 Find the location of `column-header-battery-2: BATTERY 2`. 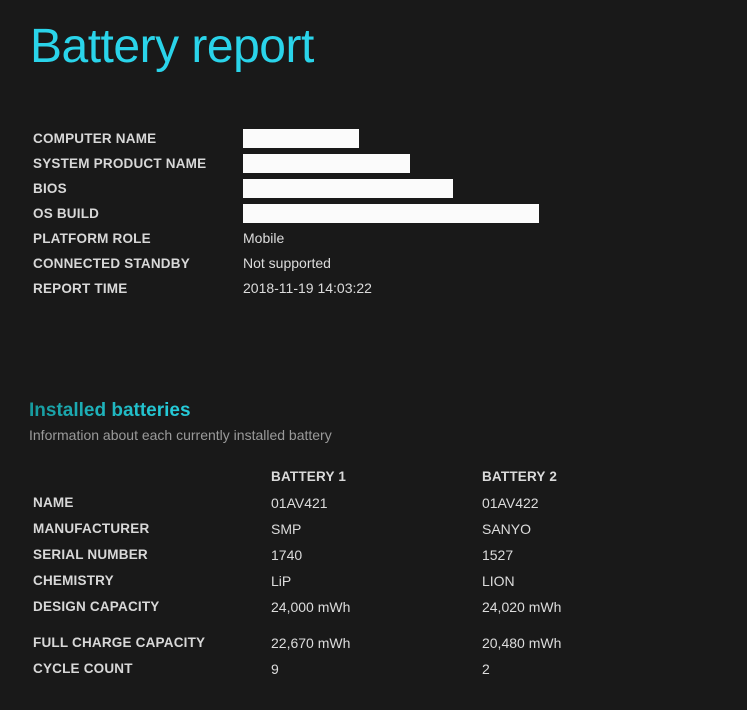

column-header-battery-2: BATTERY 2 is located at coordinates (519, 476).